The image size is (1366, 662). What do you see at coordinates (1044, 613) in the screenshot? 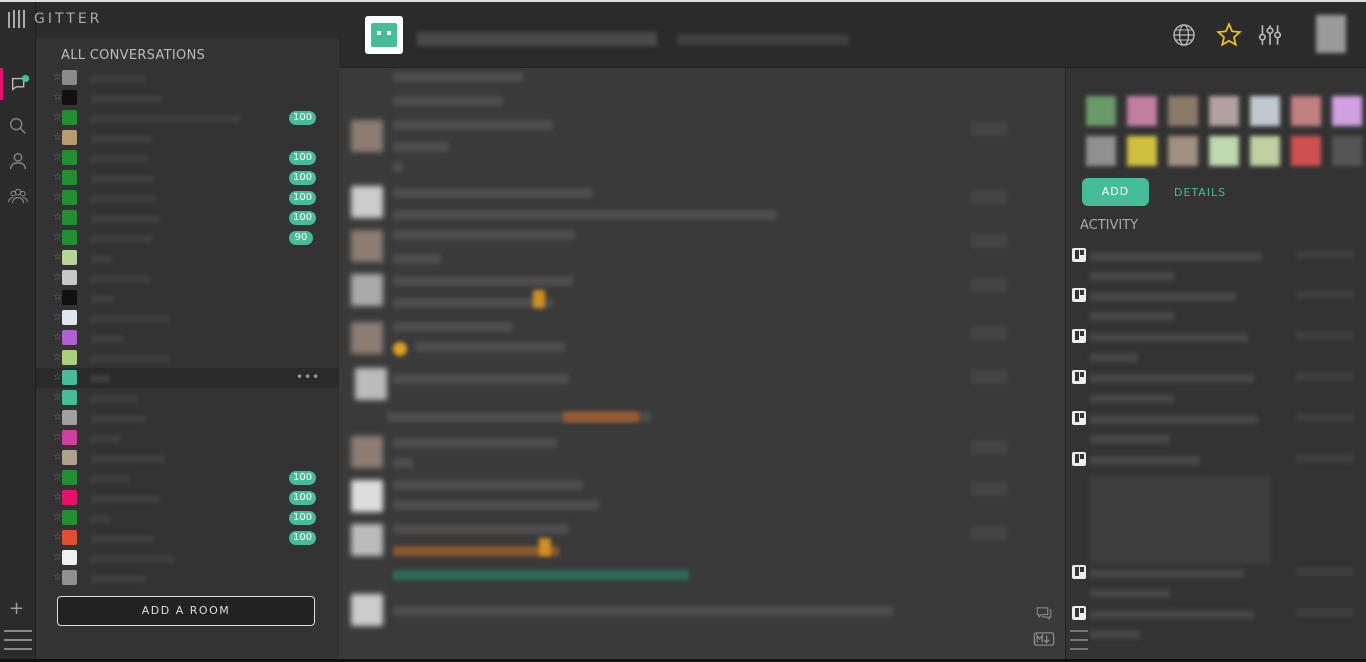
I see `thread-icon` at bounding box center [1044, 613].